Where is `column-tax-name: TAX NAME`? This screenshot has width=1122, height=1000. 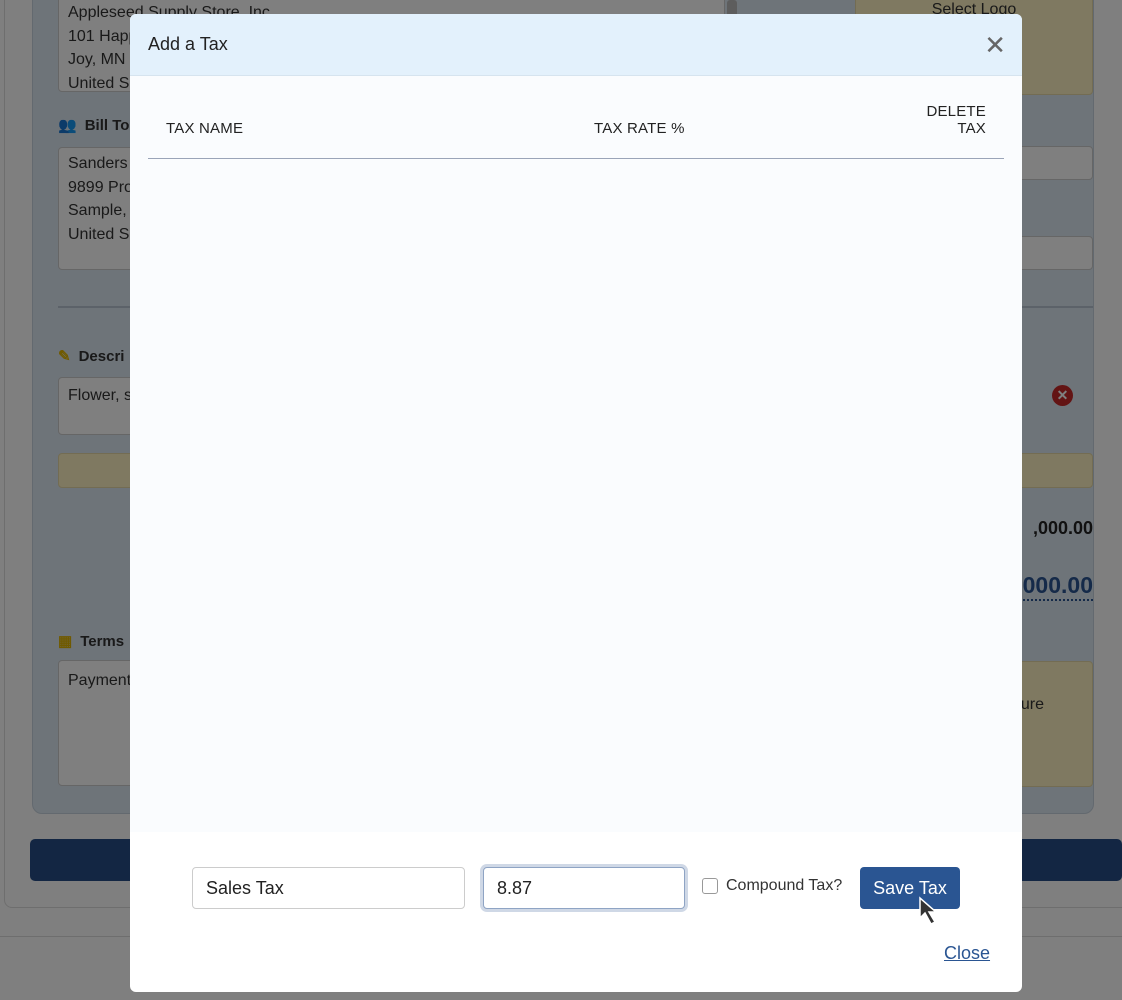 column-tax-name: TAX NAME is located at coordinates (205, 128).